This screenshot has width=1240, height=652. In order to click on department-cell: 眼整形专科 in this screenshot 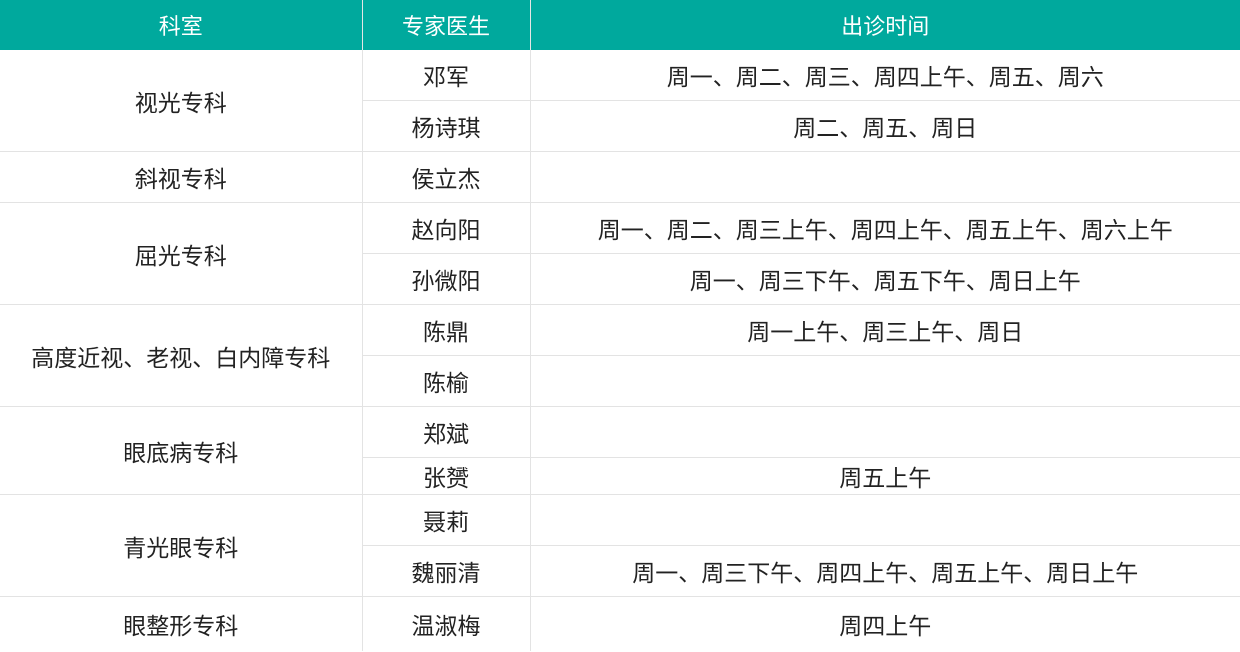, I will do `click(181, 623)`.